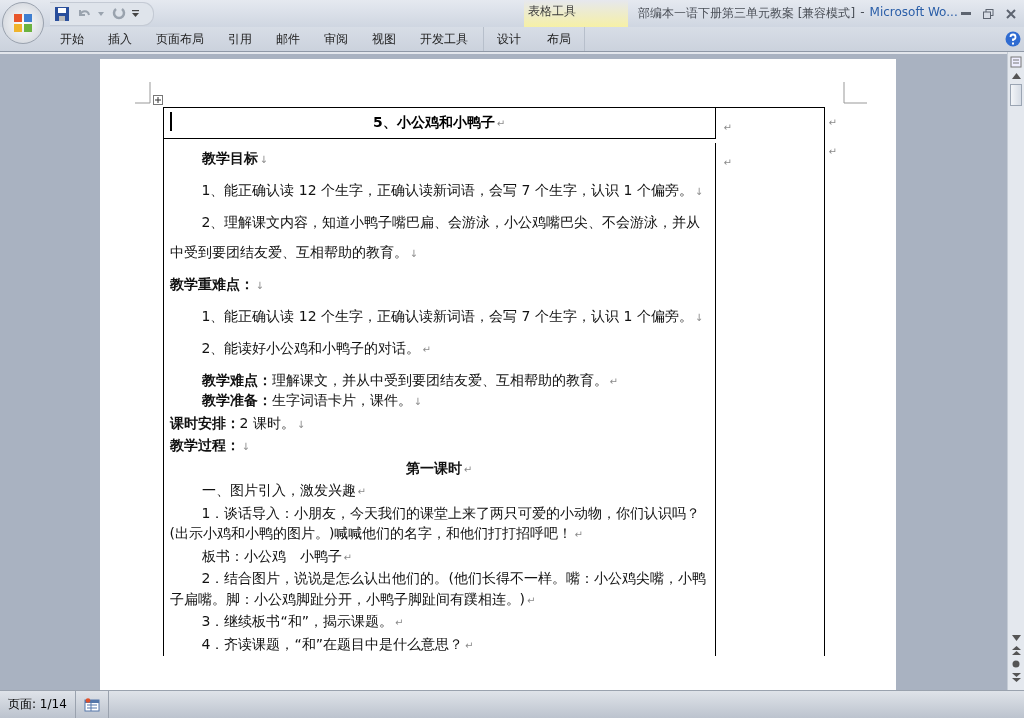 This screenshot has width=1024, height=718. What do you see at coordinates (316, 348) in the screenshot?
I see `paragraph: 2、能读好小公鸡和小鸭子的对话。↵` at bounding box center [316, 348].